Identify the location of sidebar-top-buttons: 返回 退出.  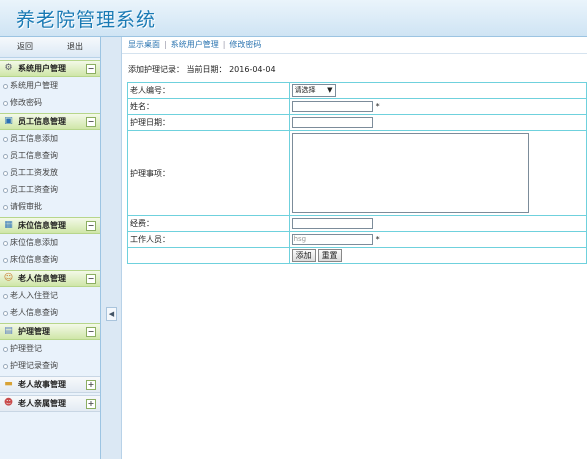
(50, 47).